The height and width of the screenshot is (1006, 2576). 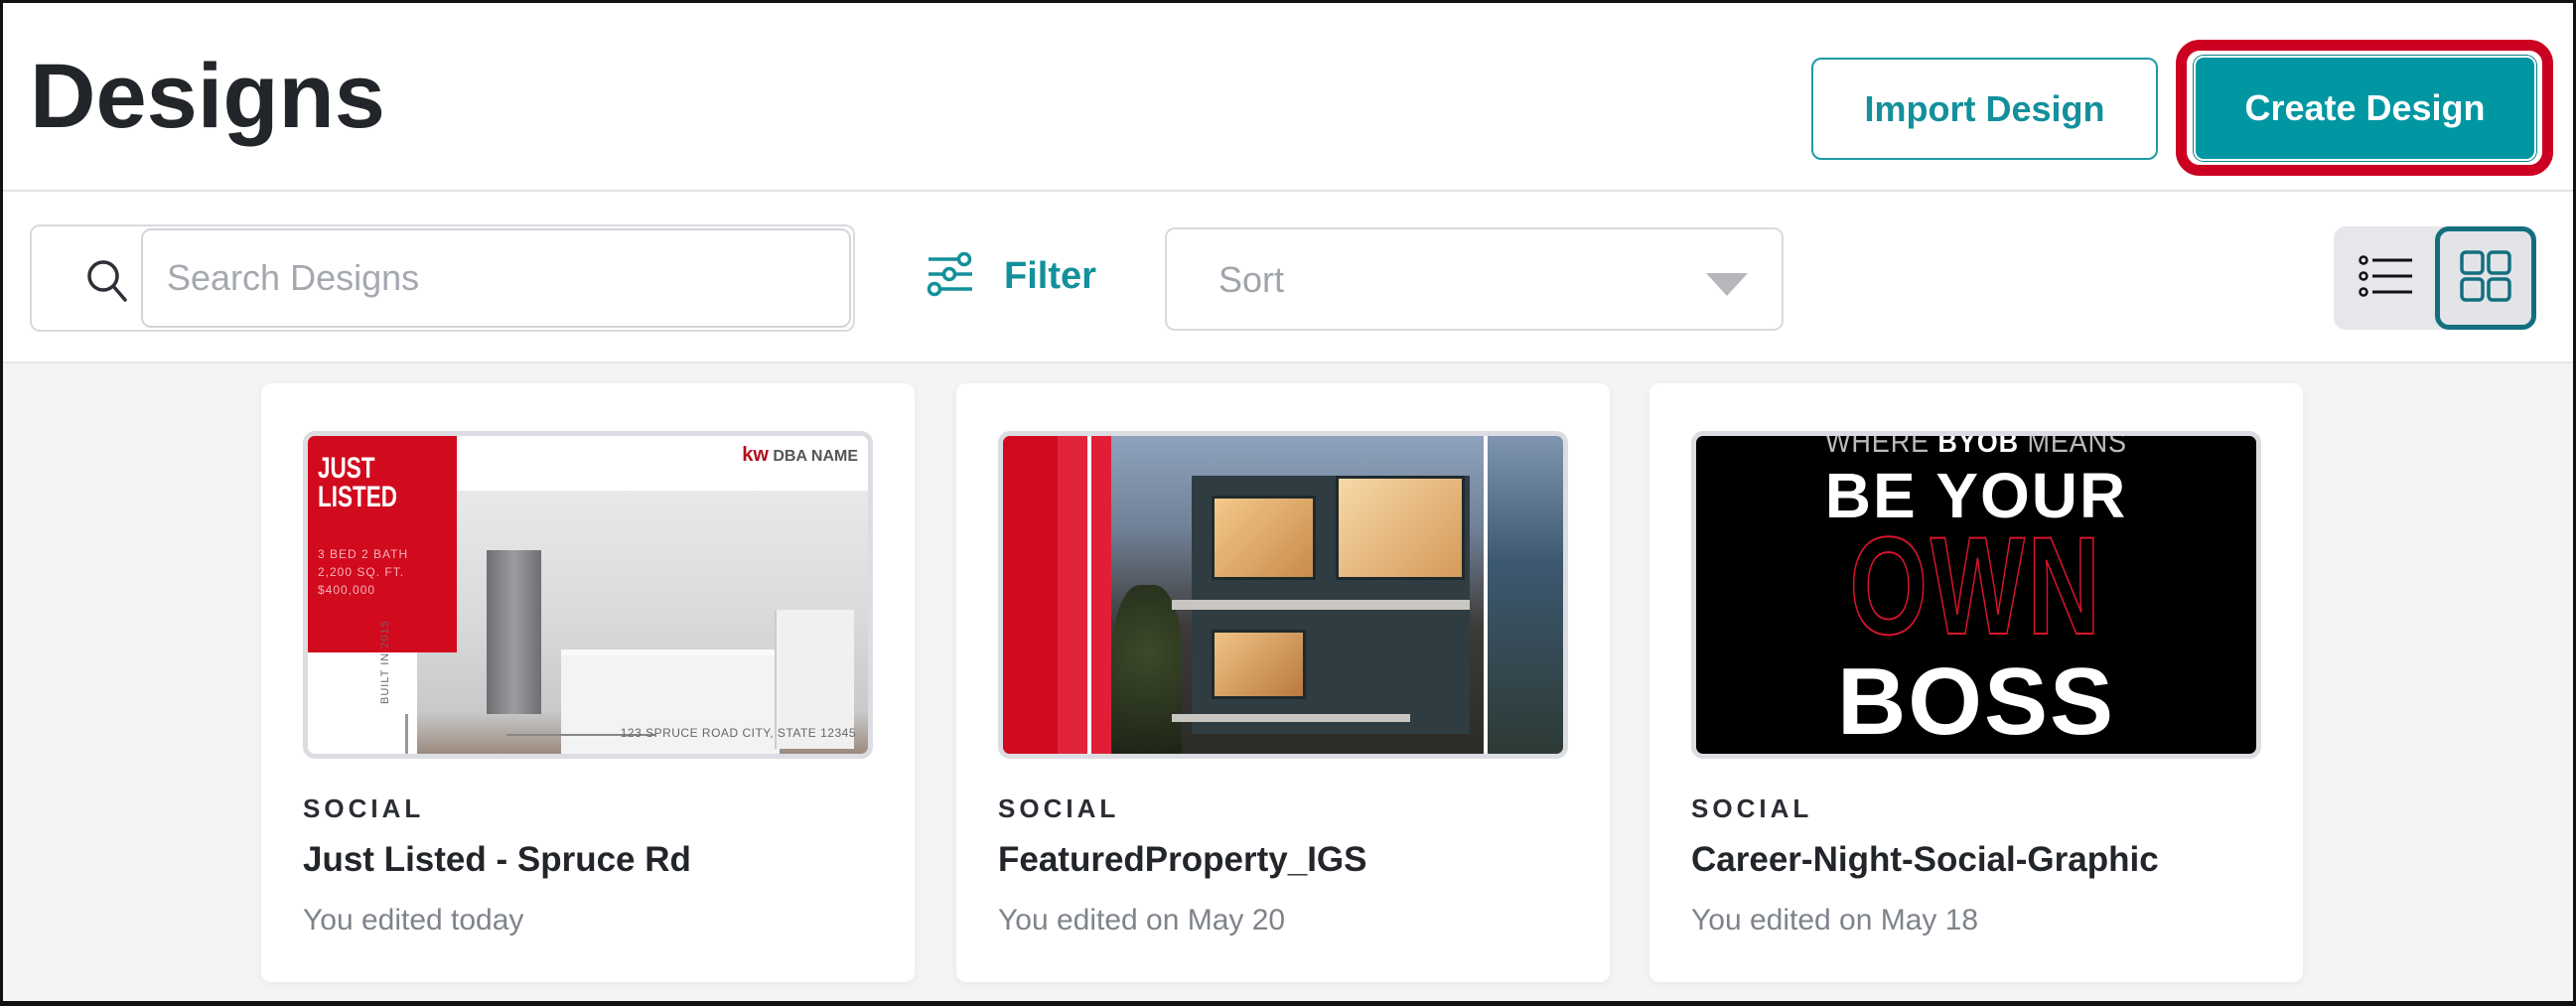 What do you see at coordinates (358, 482) in the screenshot?
I see `thumb-headline: JUST LISTED` at bounding box center [358, 482].